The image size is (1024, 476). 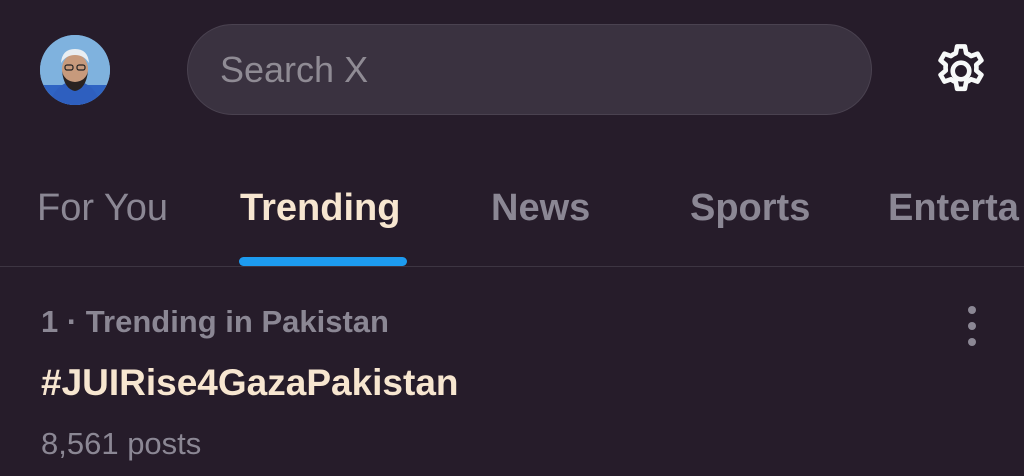 What do you see at coordinates (294, 69) in the screenshot?
I see `search-placeholder: Search X` at bounding box center [294, 69].